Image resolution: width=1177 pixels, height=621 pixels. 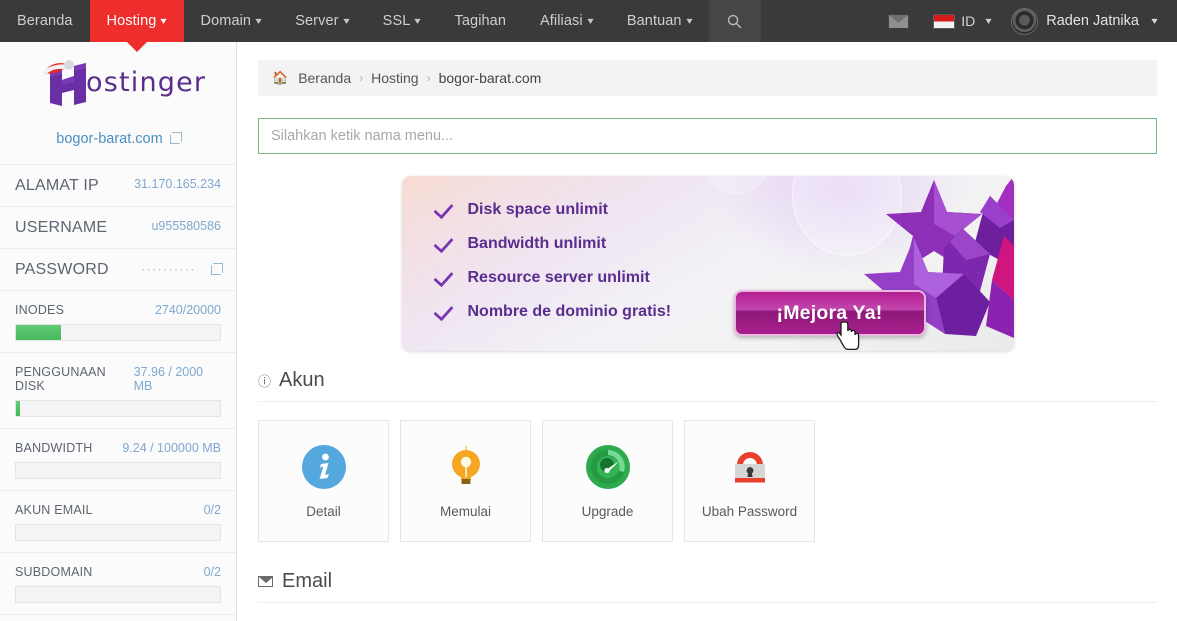 What do you see at coordinates (749, 466) in the screenshot?
I see `padlock-icon` at bounding box center [749, 466].